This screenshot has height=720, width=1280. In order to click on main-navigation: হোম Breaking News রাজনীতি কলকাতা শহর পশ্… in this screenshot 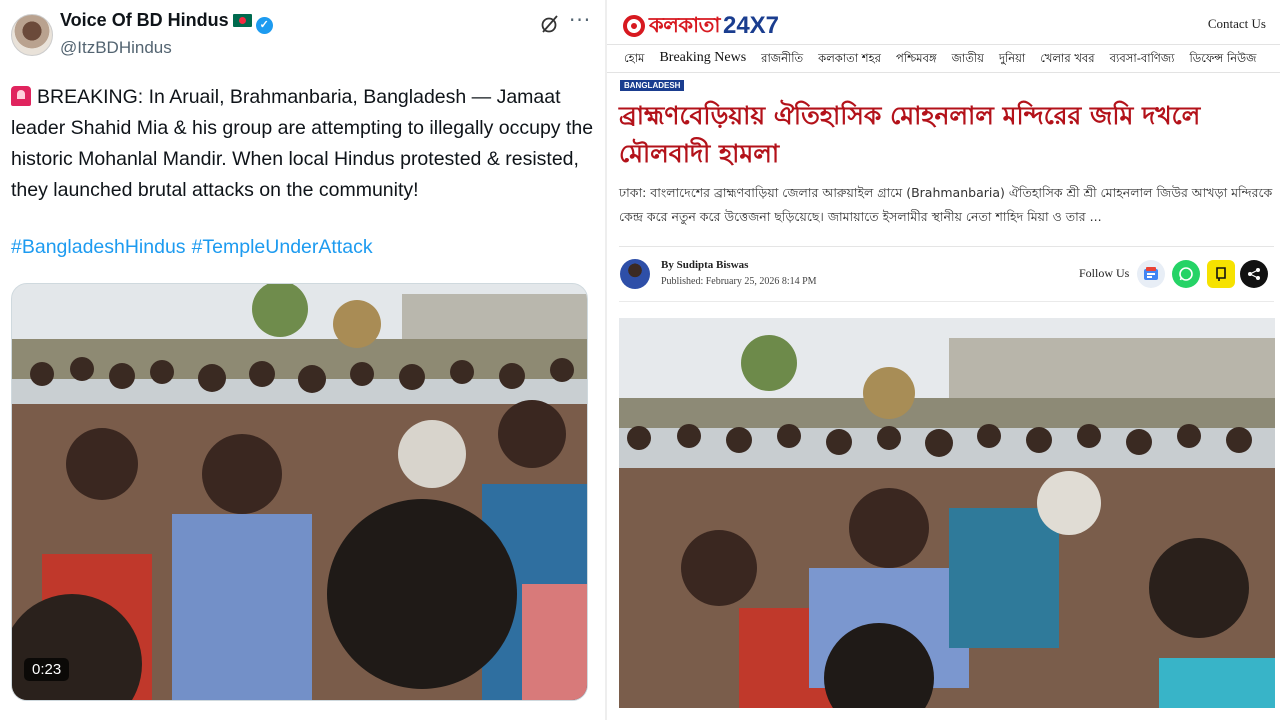, I will do `click(947, 59)`.